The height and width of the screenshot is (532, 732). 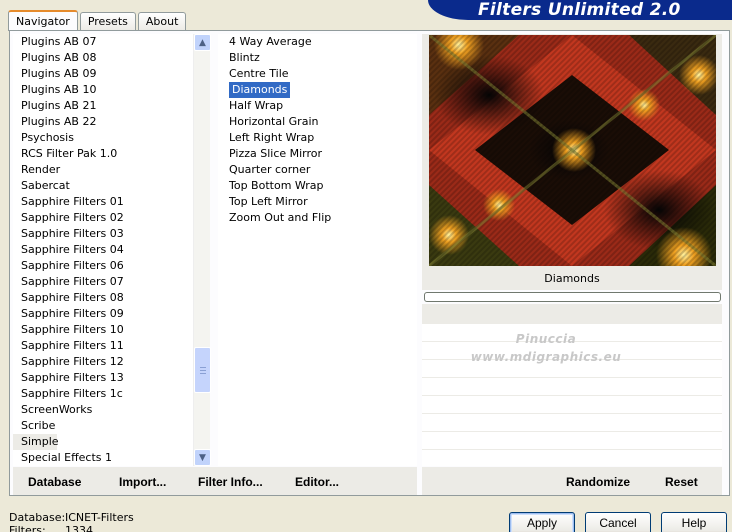 What do you see at coordinates (107, 21) in the screenshot?
I see `tab-presets: Presets` at bounding box center [107, 21].